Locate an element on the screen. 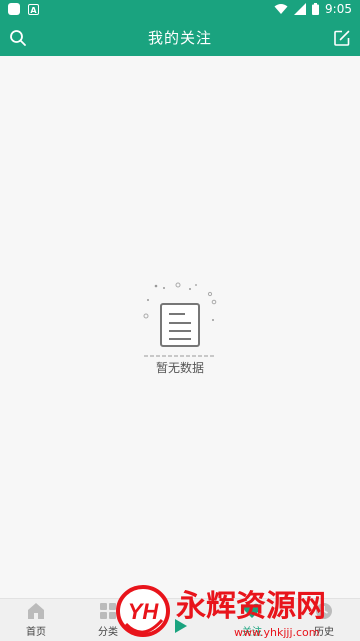  wifi-icon is located at coordinates (281, 9).